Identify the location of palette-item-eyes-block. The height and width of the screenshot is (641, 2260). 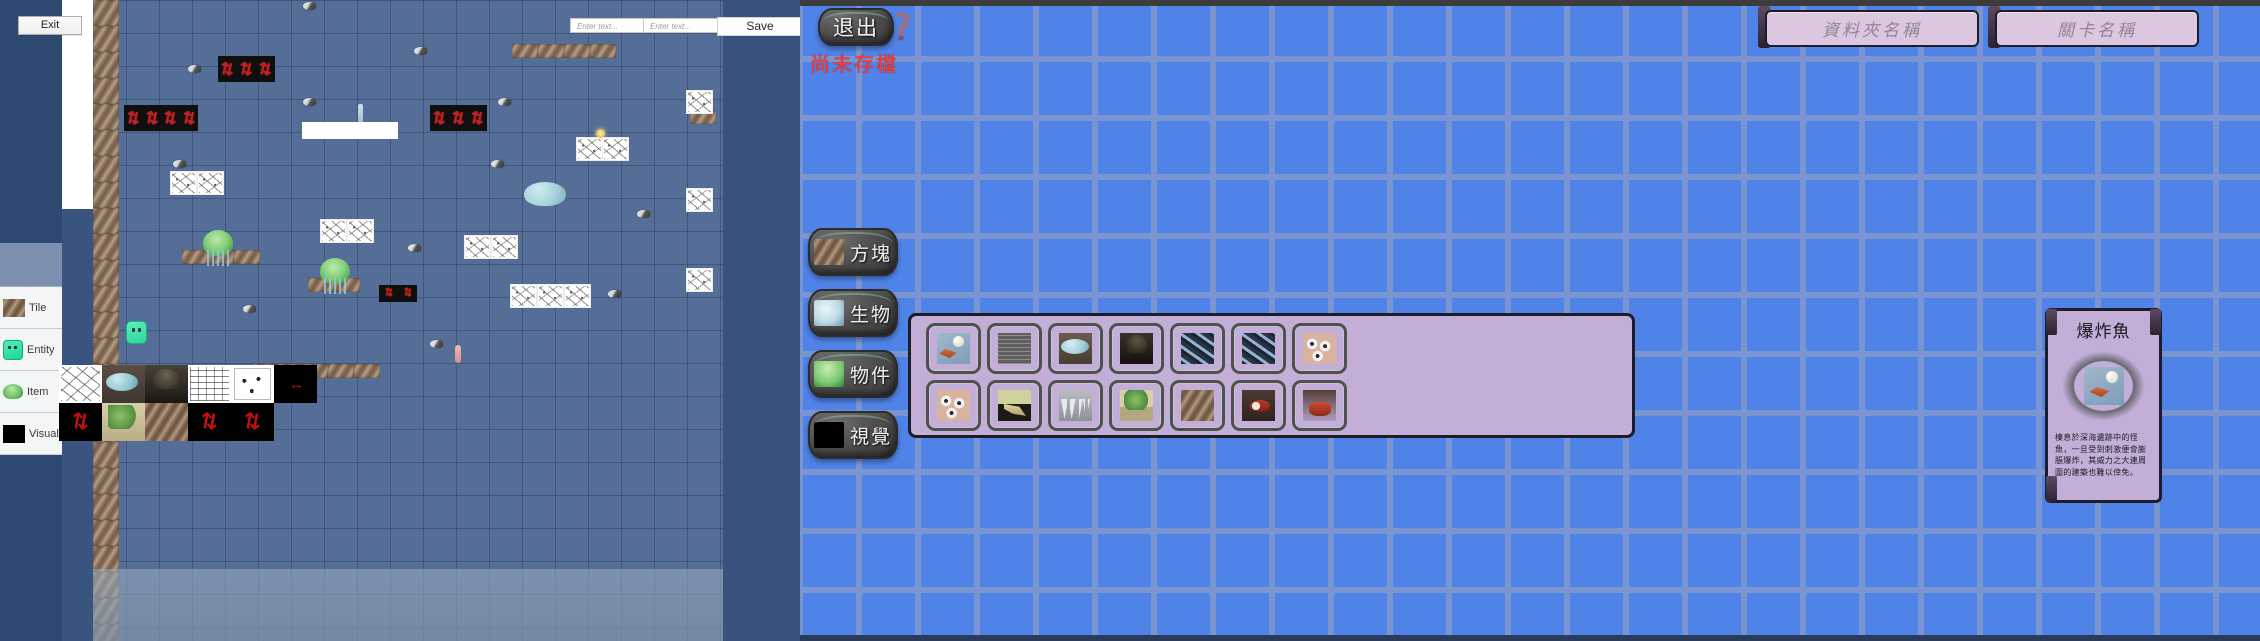
(1319, 348).